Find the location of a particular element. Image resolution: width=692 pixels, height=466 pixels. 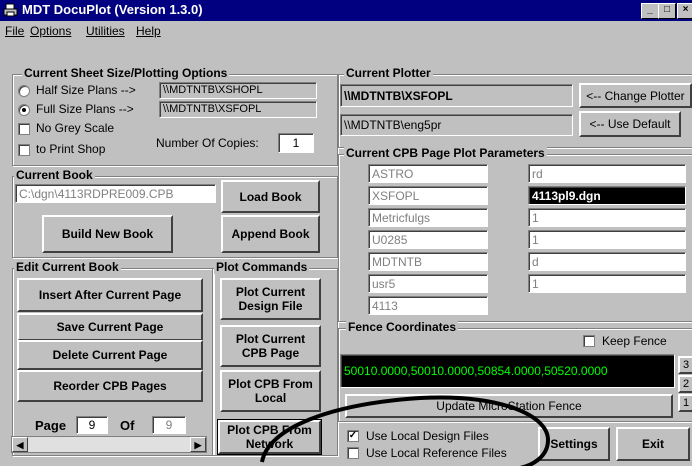

sheet-options-title: Current Sheet Size/Plotting Options is located at coordinates (126, 73).